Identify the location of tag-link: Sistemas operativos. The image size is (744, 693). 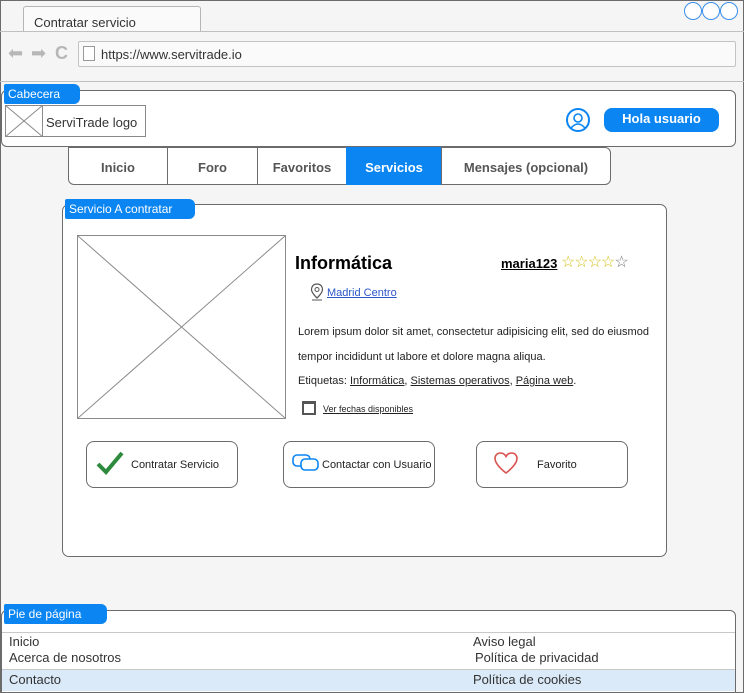
(460, 381).